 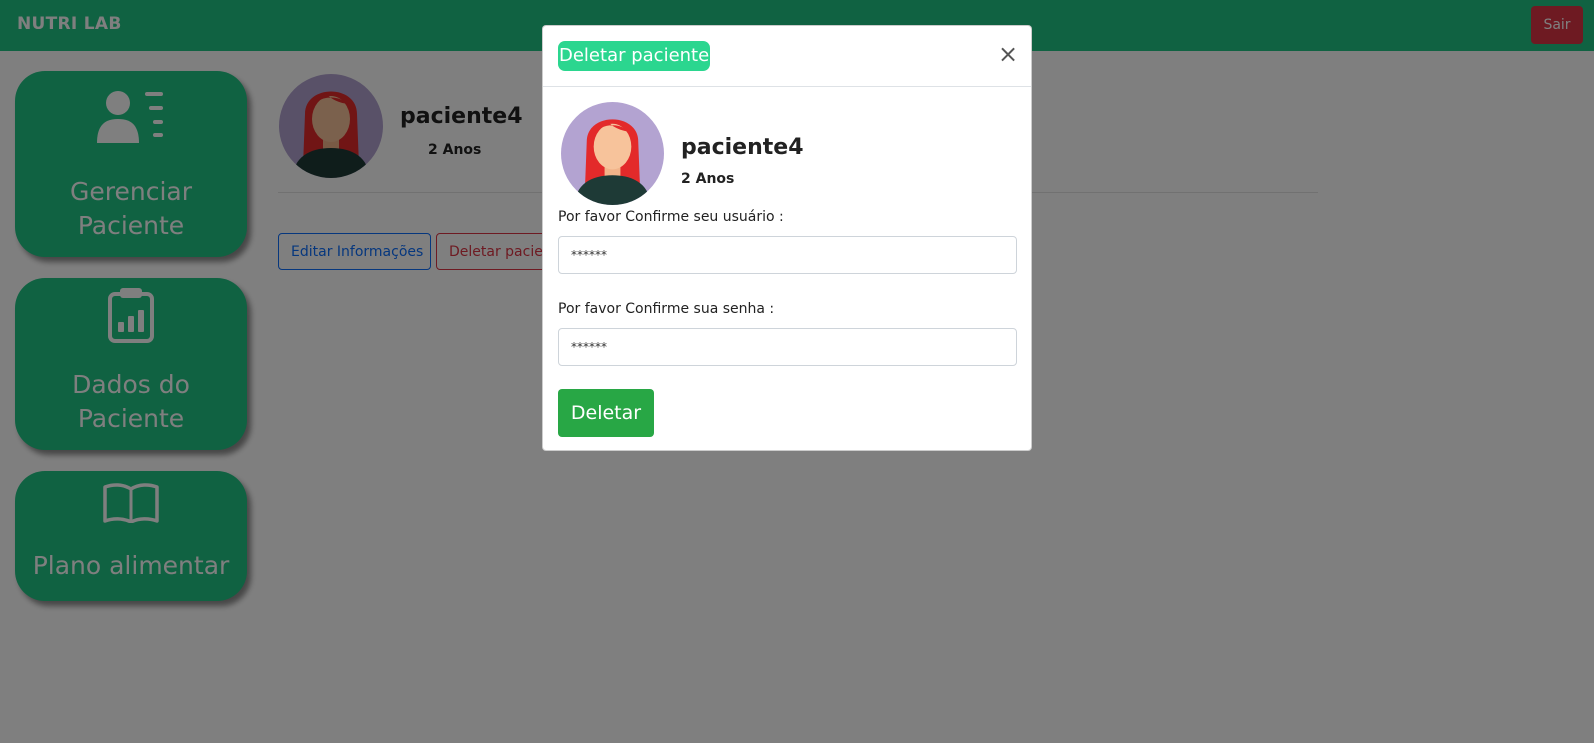 What do you see at coordinates (666, 309) in the screenshot?
I see `password-label: Por favor Confirme sua senha :` at bounding box center [666, 309].